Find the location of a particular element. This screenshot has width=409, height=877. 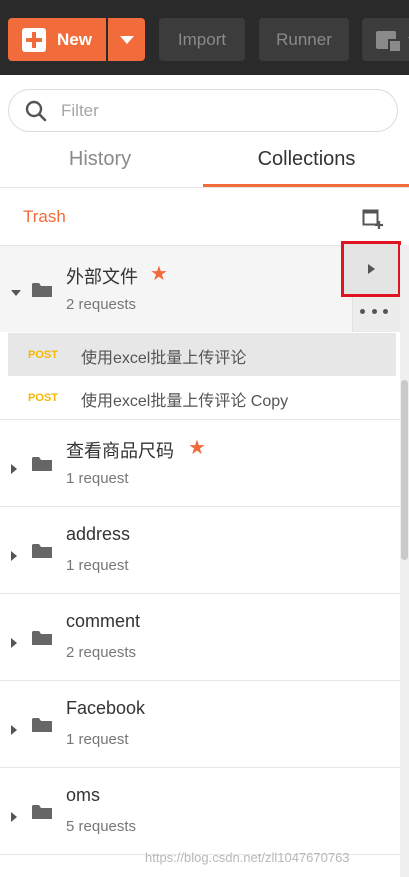

collection-item: Facebook 1 request is located at coordinates (200, 724).